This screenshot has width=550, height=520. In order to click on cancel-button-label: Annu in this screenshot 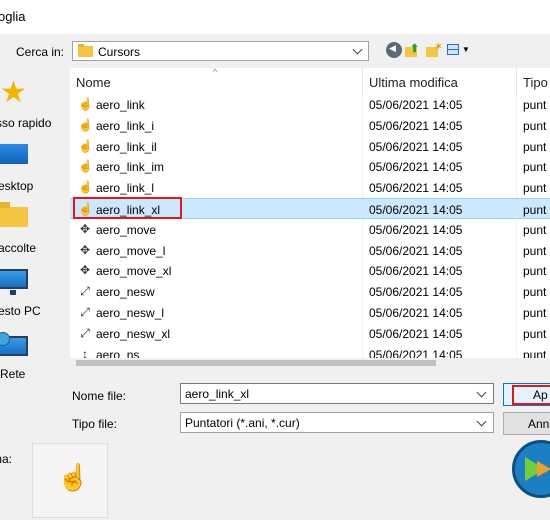, I will do `click(539, 424)`.